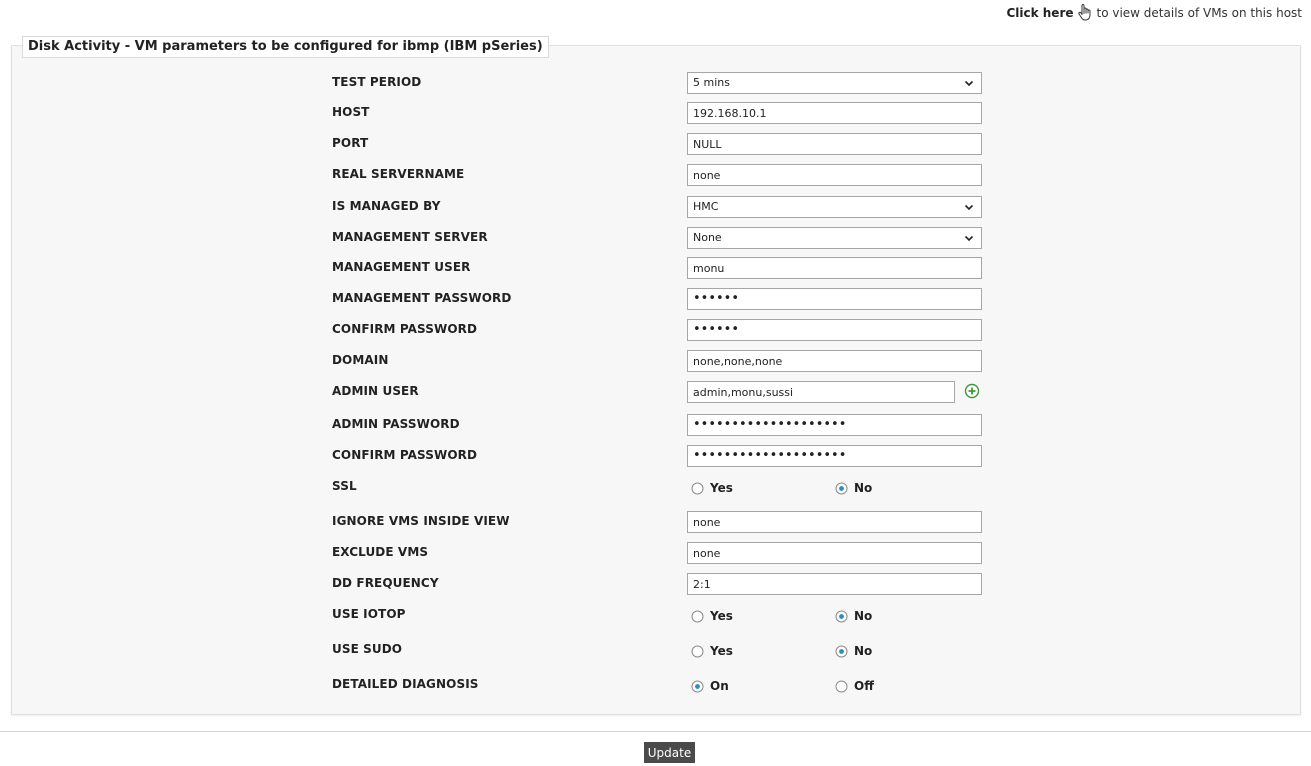  Describe the element at coordinates (711, 82) in the screenshot. I see `test-period-value: 5 mins` at that location.